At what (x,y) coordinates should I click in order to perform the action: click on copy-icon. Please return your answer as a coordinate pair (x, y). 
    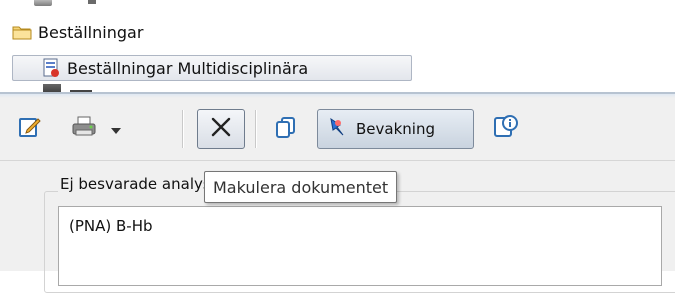
    Looking at the image, I should click on (286, 129).